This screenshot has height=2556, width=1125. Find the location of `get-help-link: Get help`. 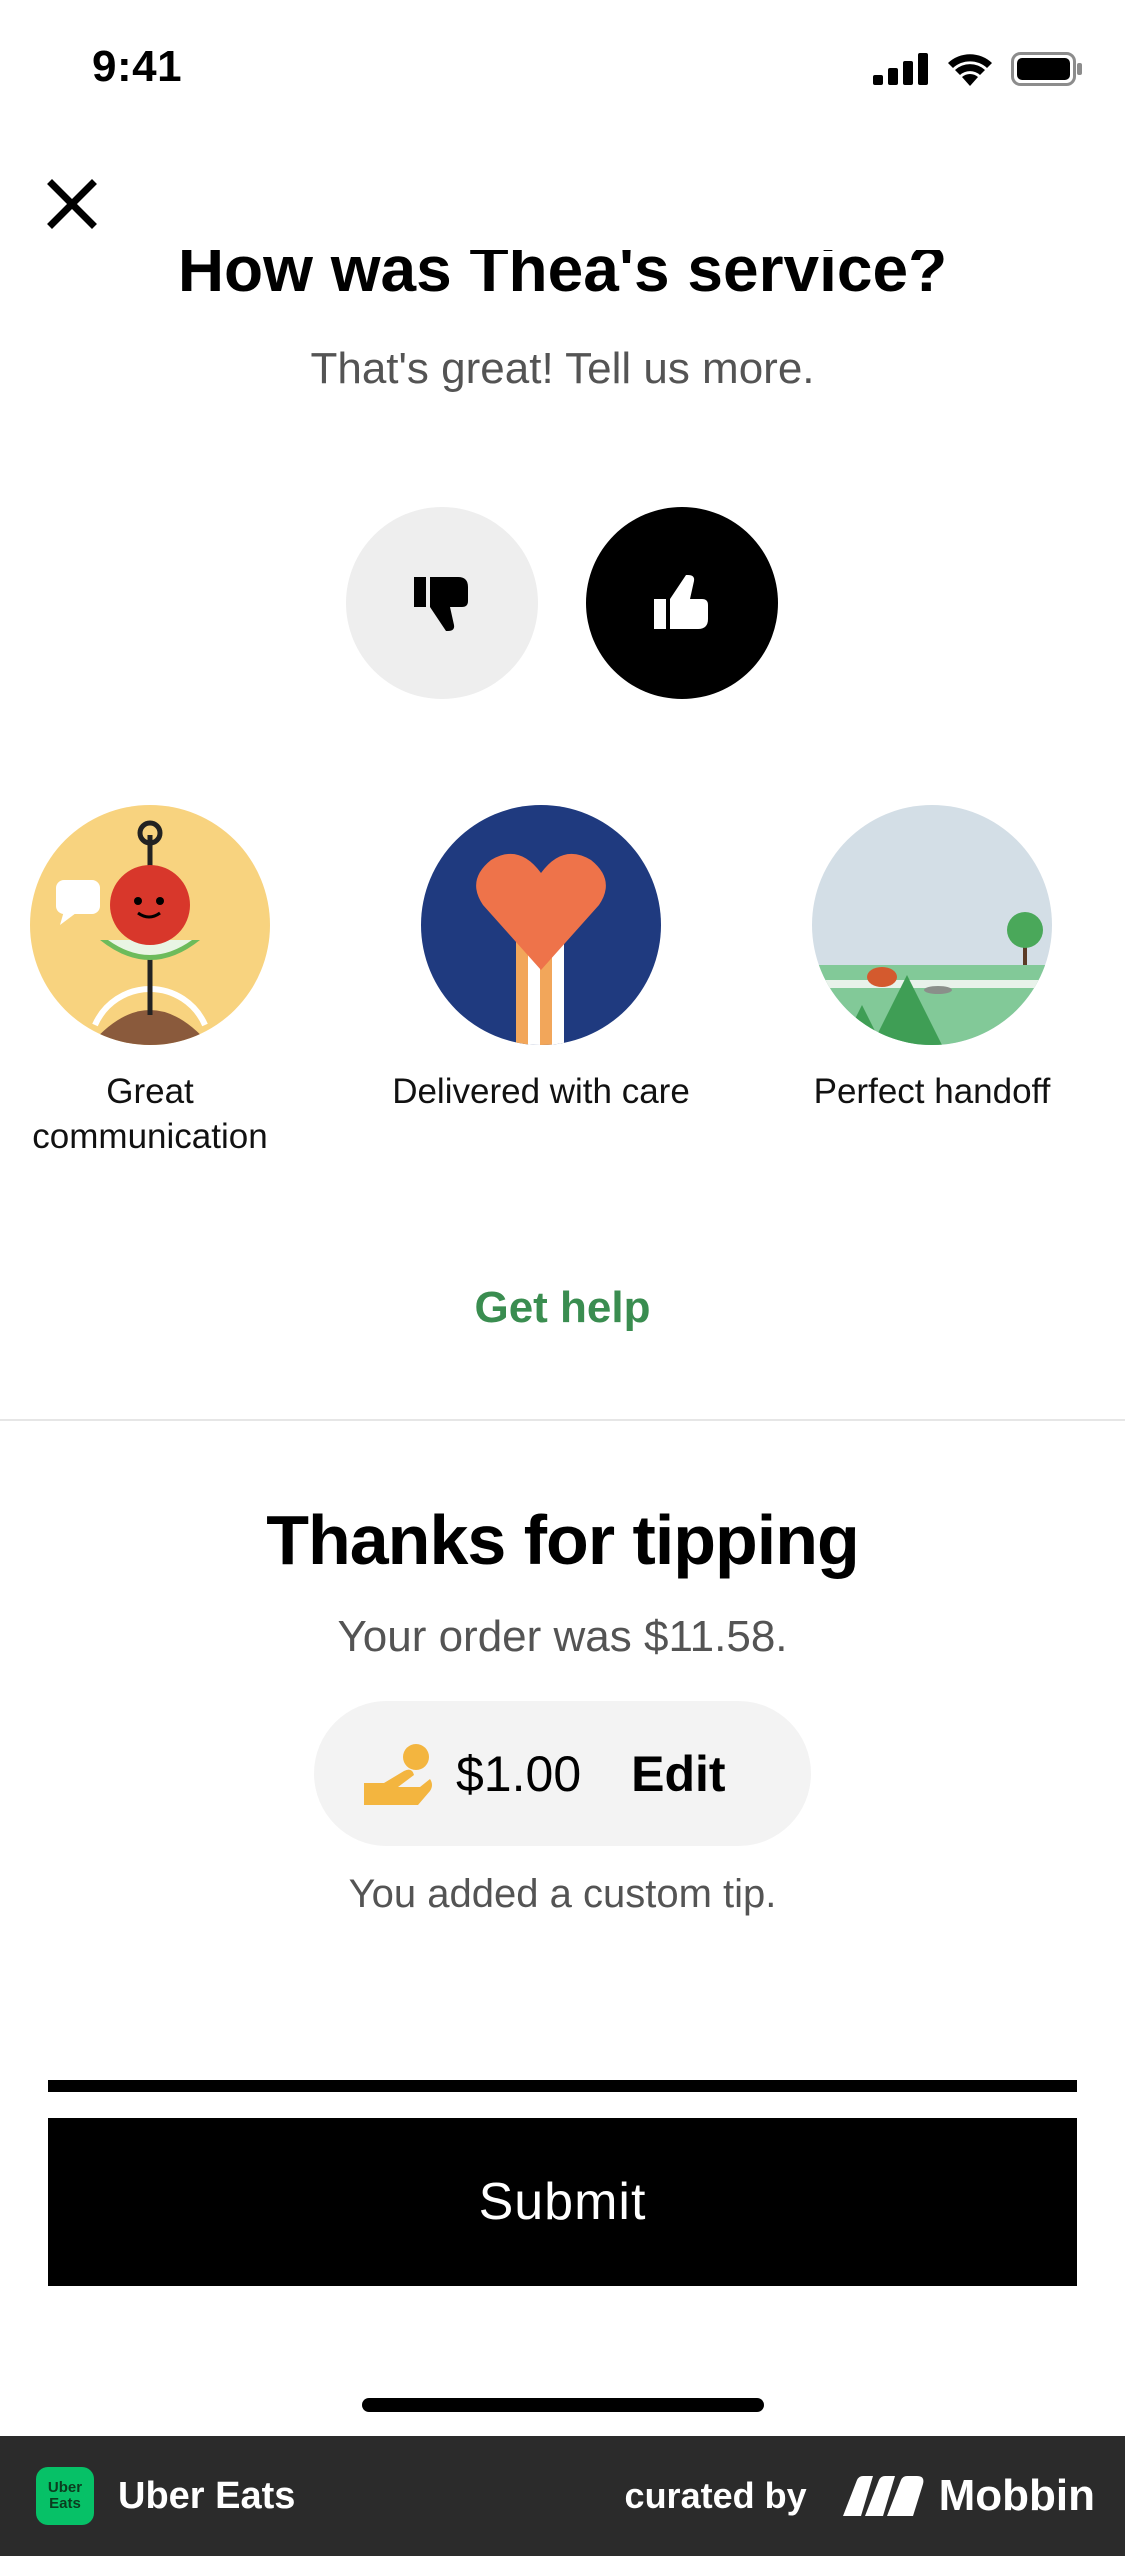

get-help-link: Get help is located at coordinates (562, 1308).